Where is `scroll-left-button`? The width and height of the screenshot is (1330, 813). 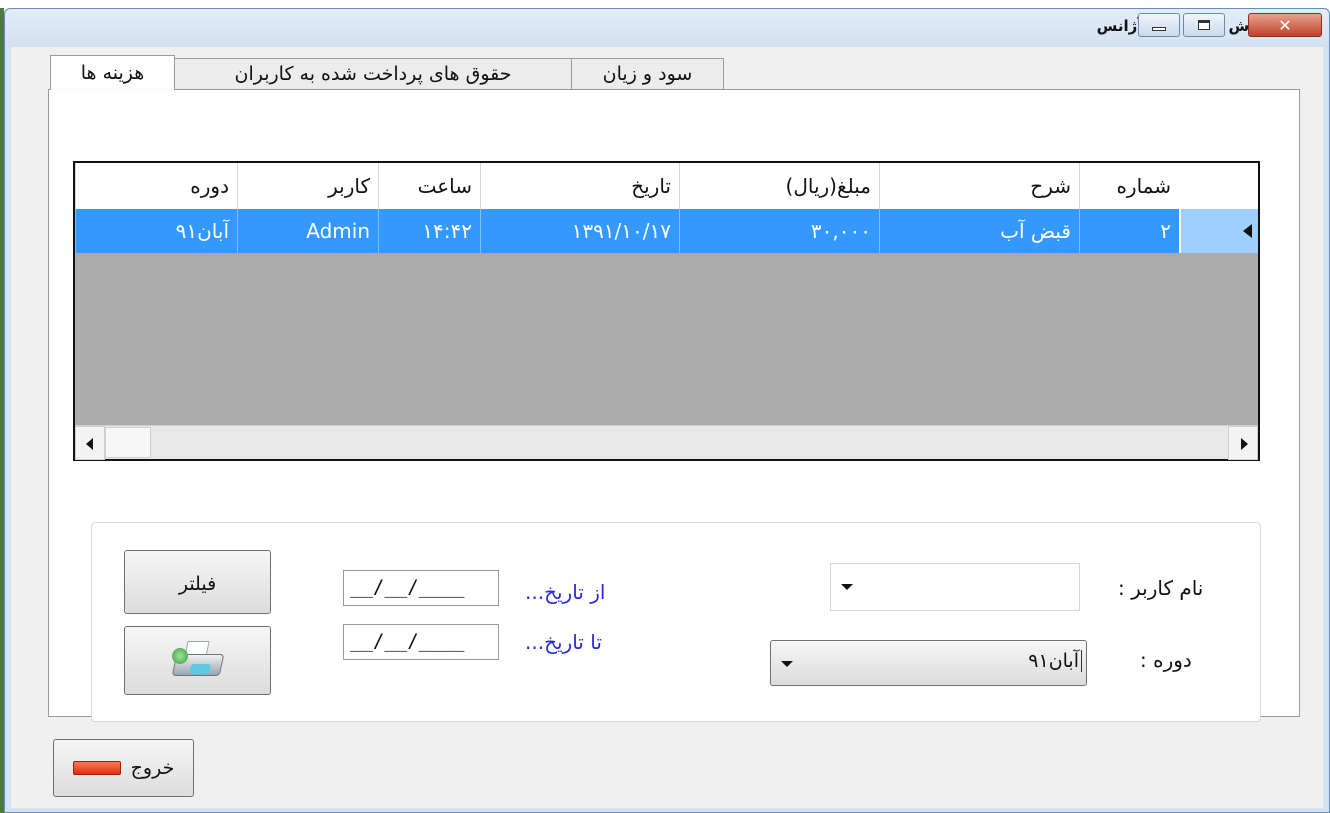
scroll-left-button is located at coordinates (90, 443).